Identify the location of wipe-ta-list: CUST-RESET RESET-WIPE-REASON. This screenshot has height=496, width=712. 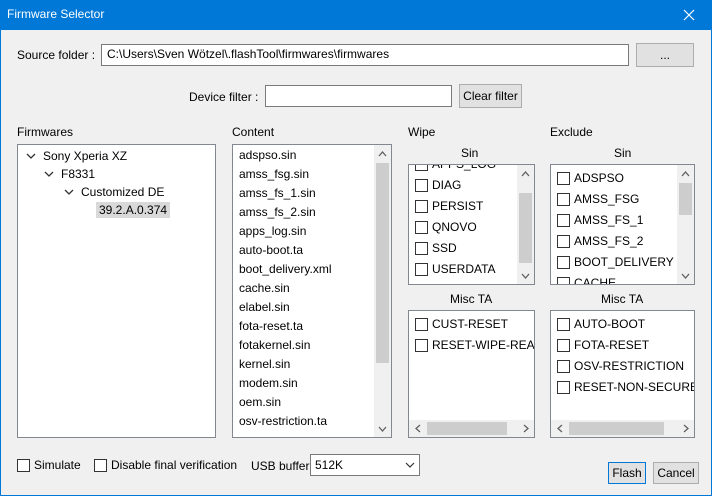
(471, 374).